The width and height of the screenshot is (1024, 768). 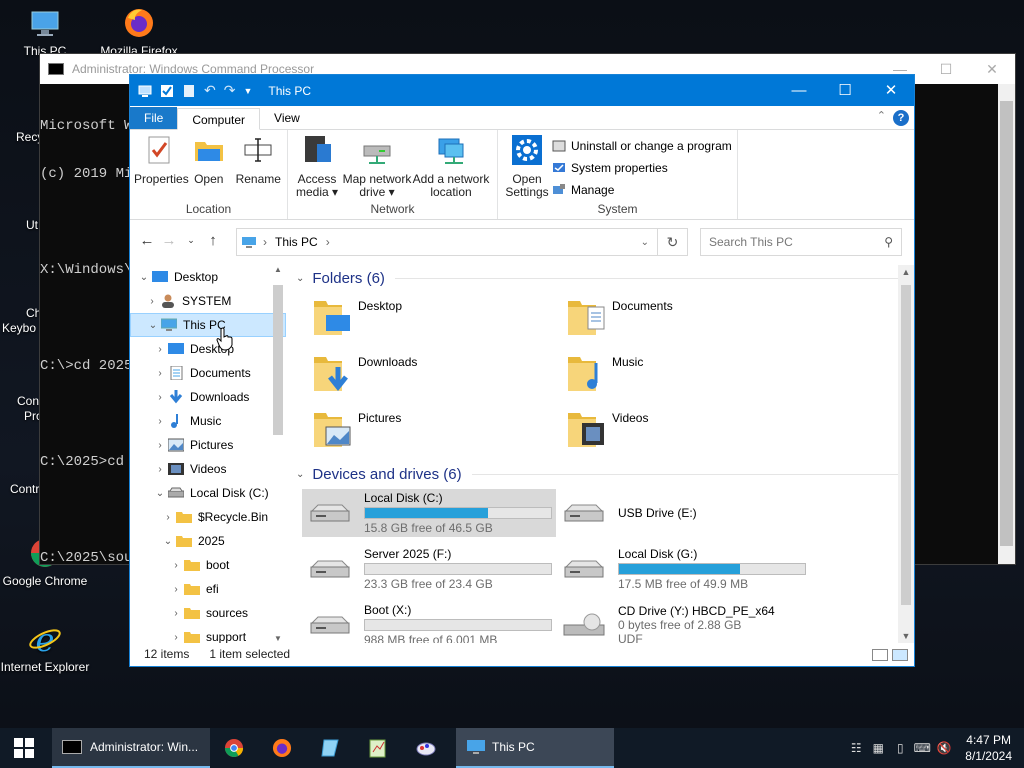 What do you see at coordinates (378, 748) in the screenshot?
I see `taskbar-notepad-button` at bounding box center [378, 748].